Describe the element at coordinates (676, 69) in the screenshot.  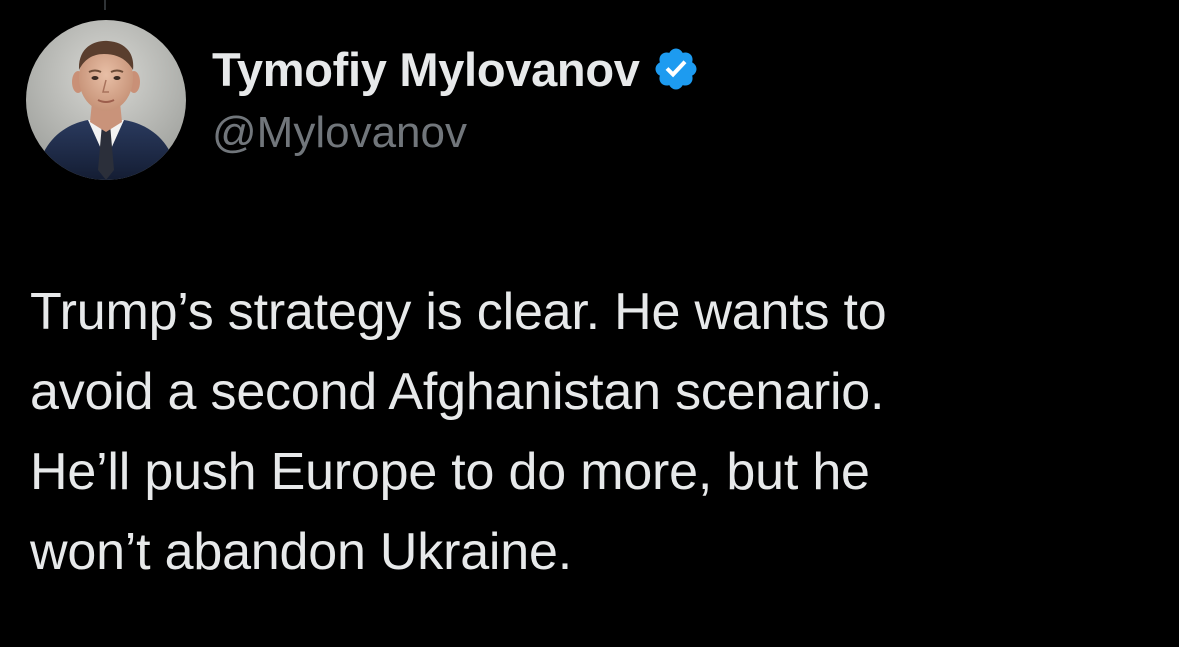
I see `verified-badge-icon` at that location.